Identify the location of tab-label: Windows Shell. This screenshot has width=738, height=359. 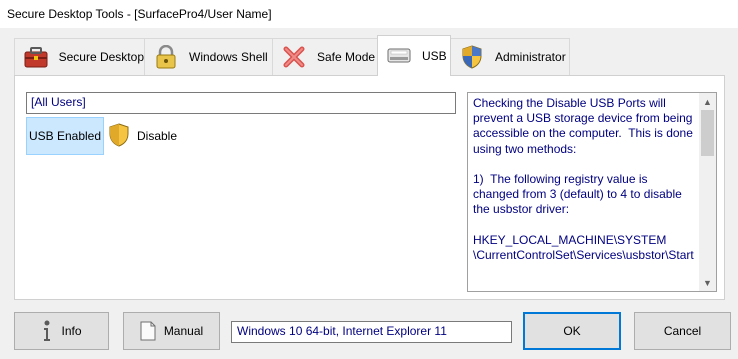
(228, 57).